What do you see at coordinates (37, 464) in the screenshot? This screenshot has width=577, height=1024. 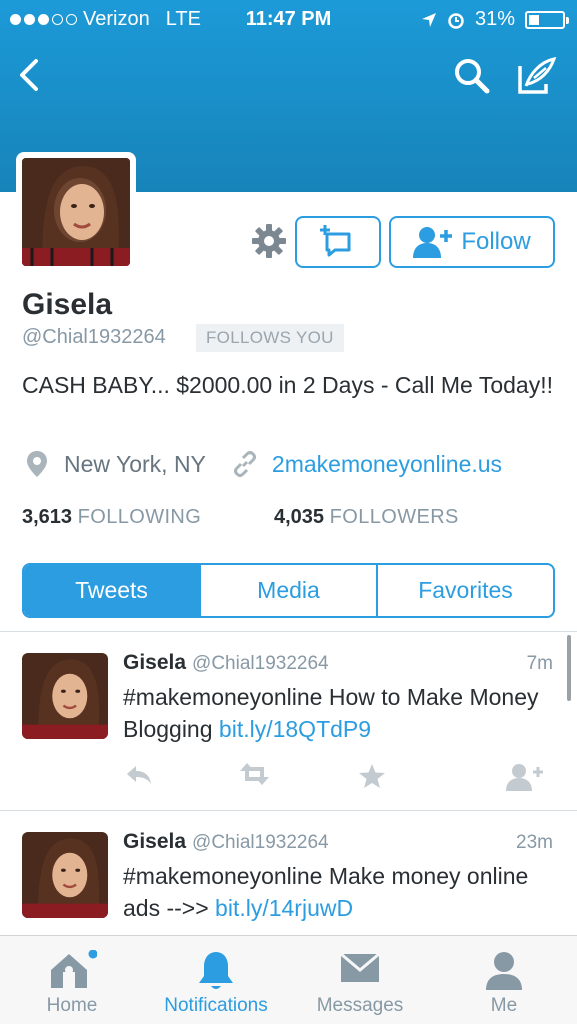 I see `location-pin-icon` at bounding box center [37, 464].